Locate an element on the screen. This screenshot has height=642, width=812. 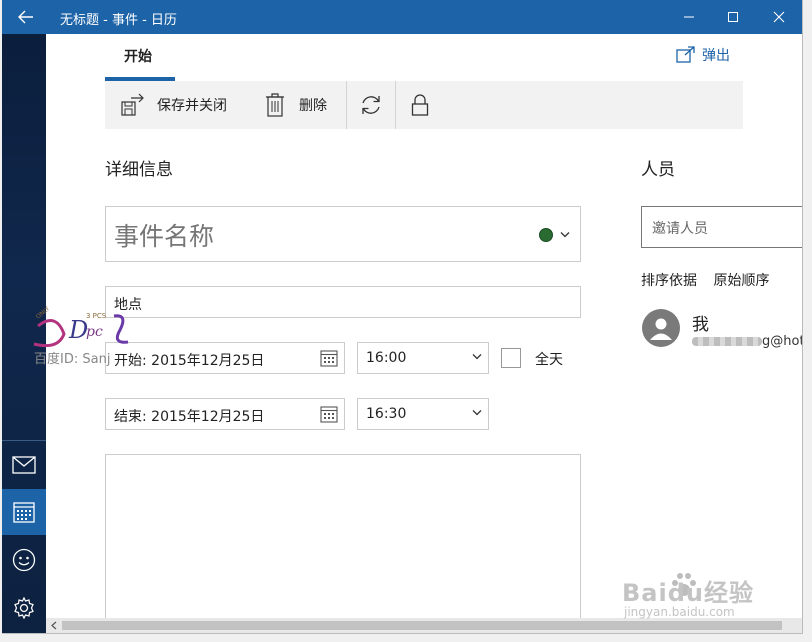
event-name-input: 事件名称 is located at coordinates (343, 234).